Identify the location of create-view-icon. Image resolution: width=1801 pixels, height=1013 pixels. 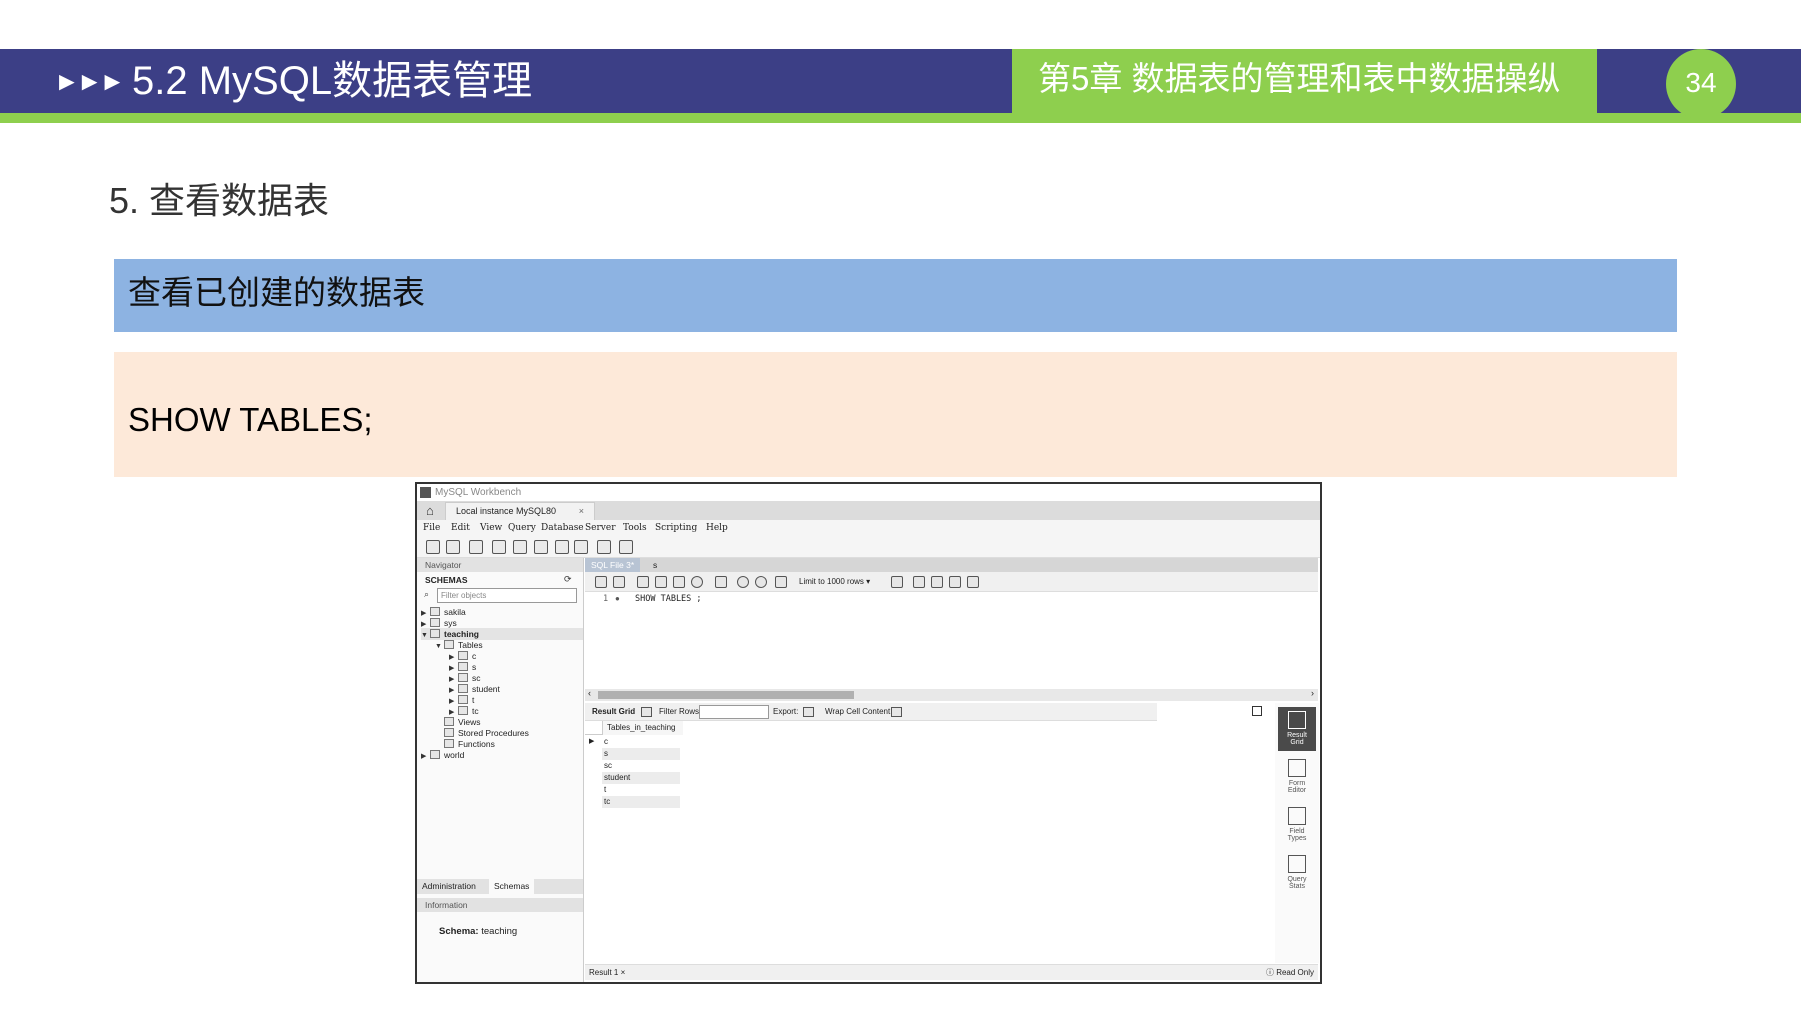
(541, 547).